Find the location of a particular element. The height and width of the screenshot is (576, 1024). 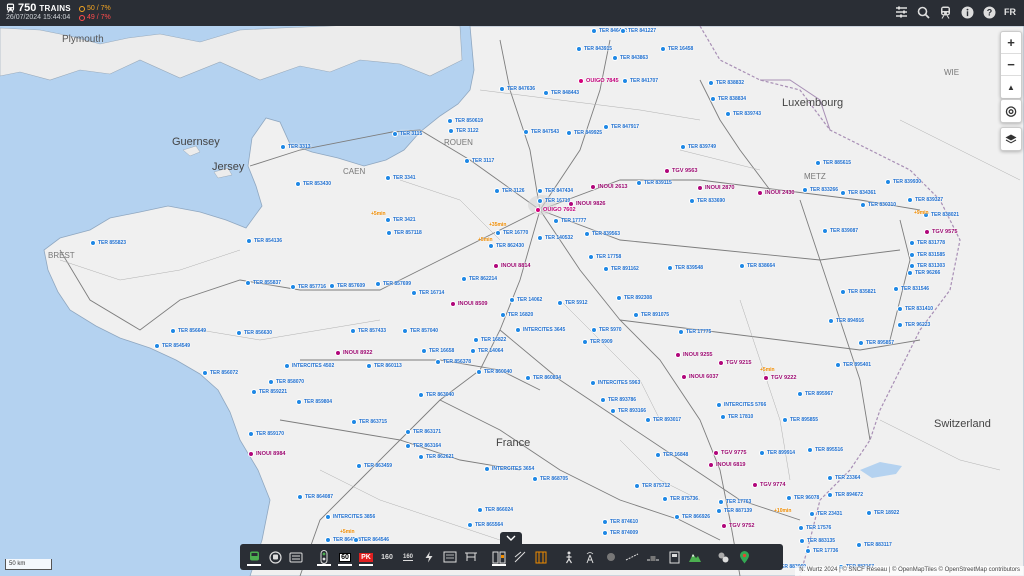

train-marker: INOUI 2613 is located at coordinates (609, 187).